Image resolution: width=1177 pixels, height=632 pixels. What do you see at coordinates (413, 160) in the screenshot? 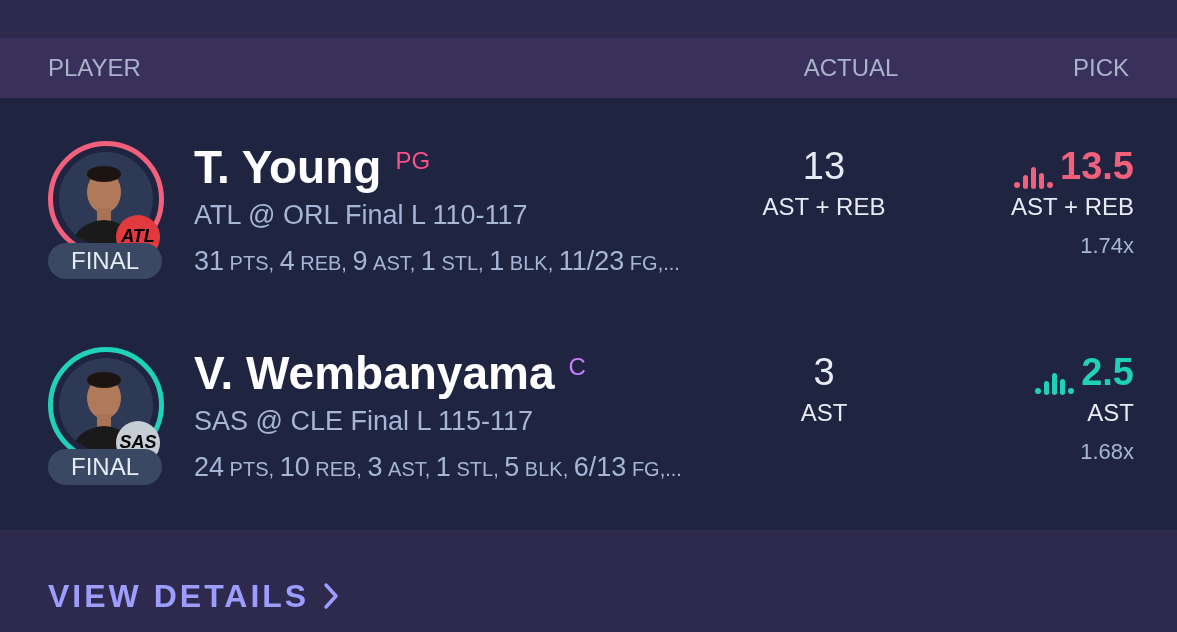
I see `position-label: PG` at bounding box center [413, 160].